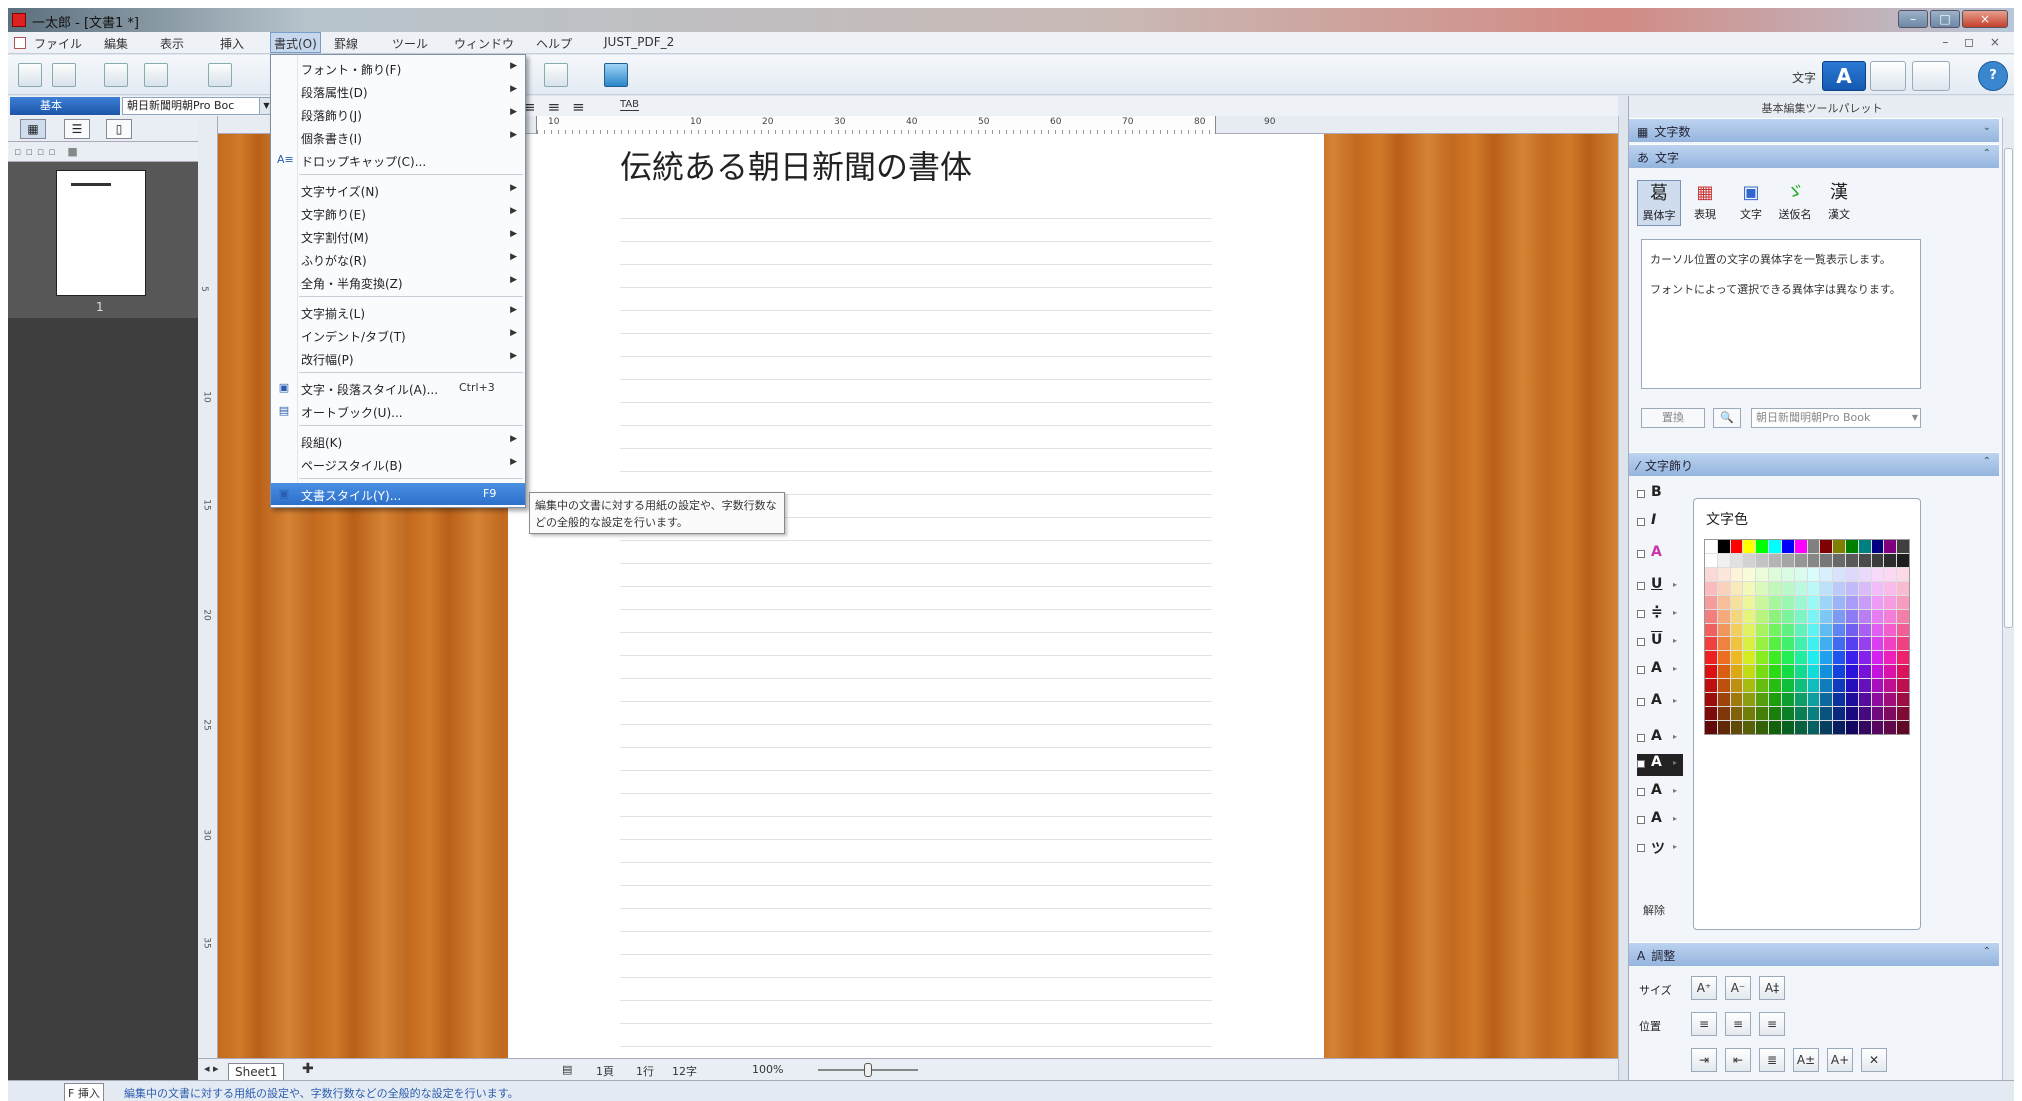  What do you see at coordinates (1839, 203) in the screenshot?
I see `kanbun-button: 漢漢文` at bounding box center [1839, 203].